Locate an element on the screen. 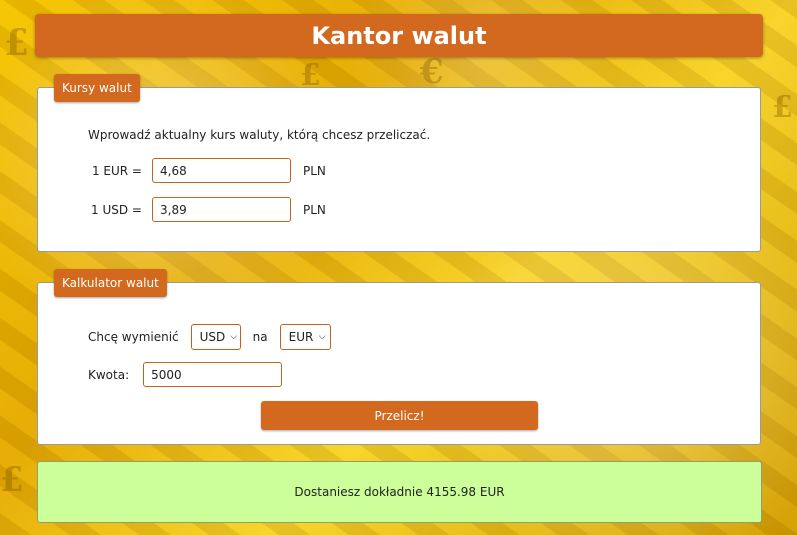 The image size is (797, 535). rates-panel-tab: Kursy walut is located at coordinates (97, 88).